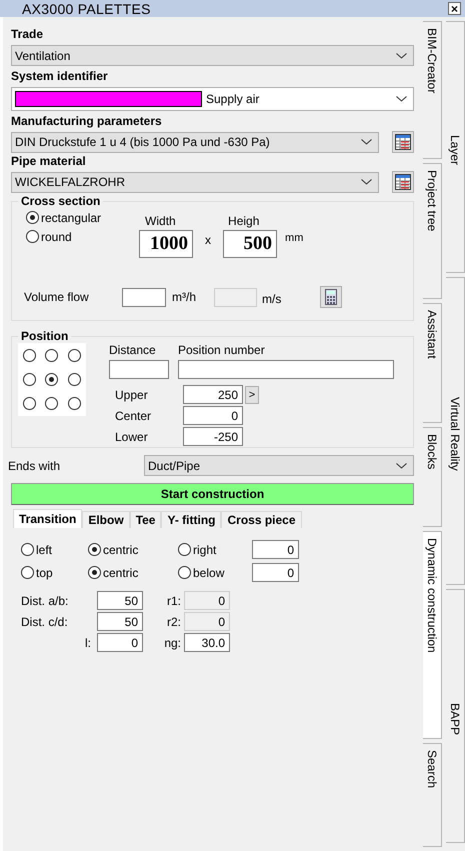  I want to click on unit-text: m/s, so click(272, 299).